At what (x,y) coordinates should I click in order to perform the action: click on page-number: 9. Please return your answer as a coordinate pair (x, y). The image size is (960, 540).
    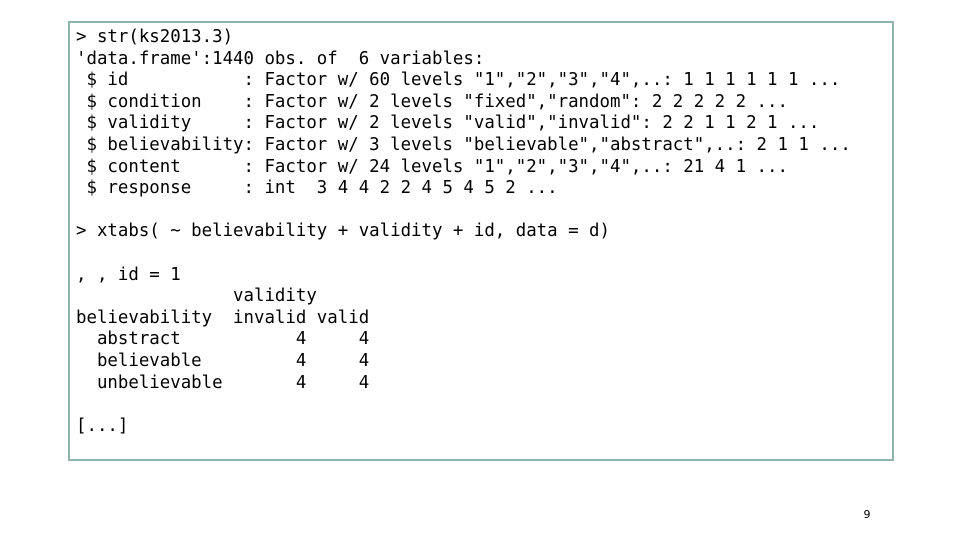
    Looking at the image, I should click on (867, 514).